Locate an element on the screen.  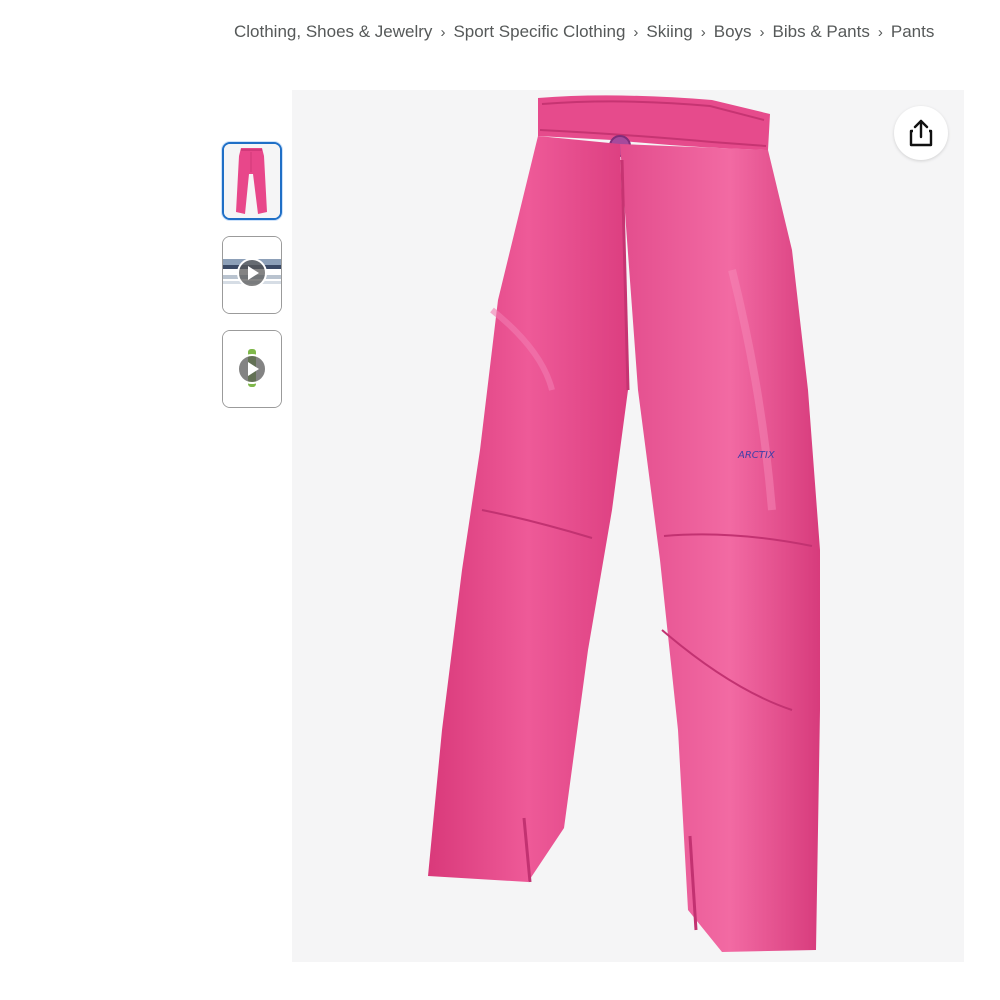
share-icon is located at coordinates (921, 133).